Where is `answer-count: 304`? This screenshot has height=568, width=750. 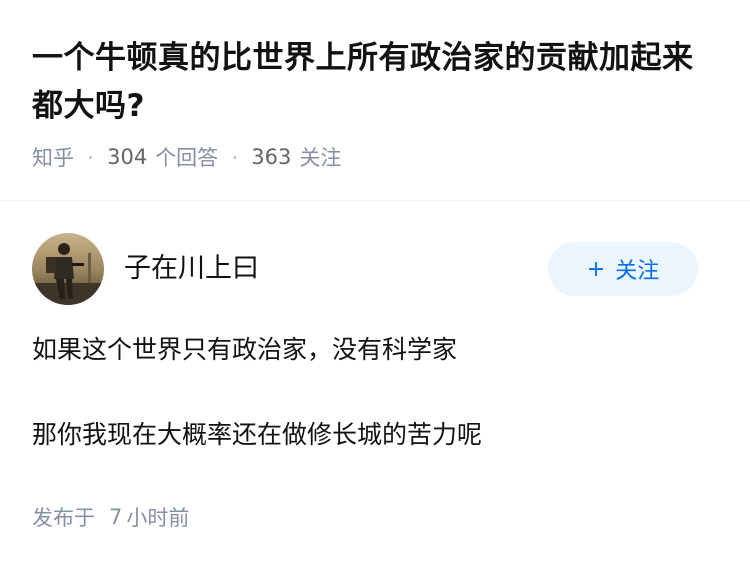 answer-count: 304 is located at coordinates (127, 157).